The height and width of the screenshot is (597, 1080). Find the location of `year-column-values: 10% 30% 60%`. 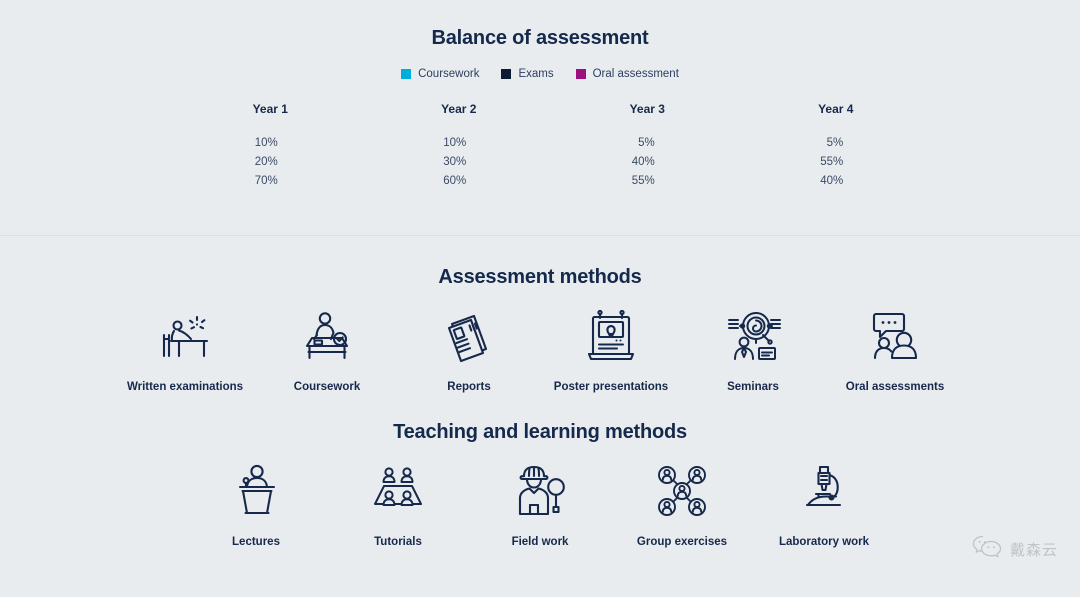

year-column-values: 10% 30% 60% is located at coordinates (454, 162).